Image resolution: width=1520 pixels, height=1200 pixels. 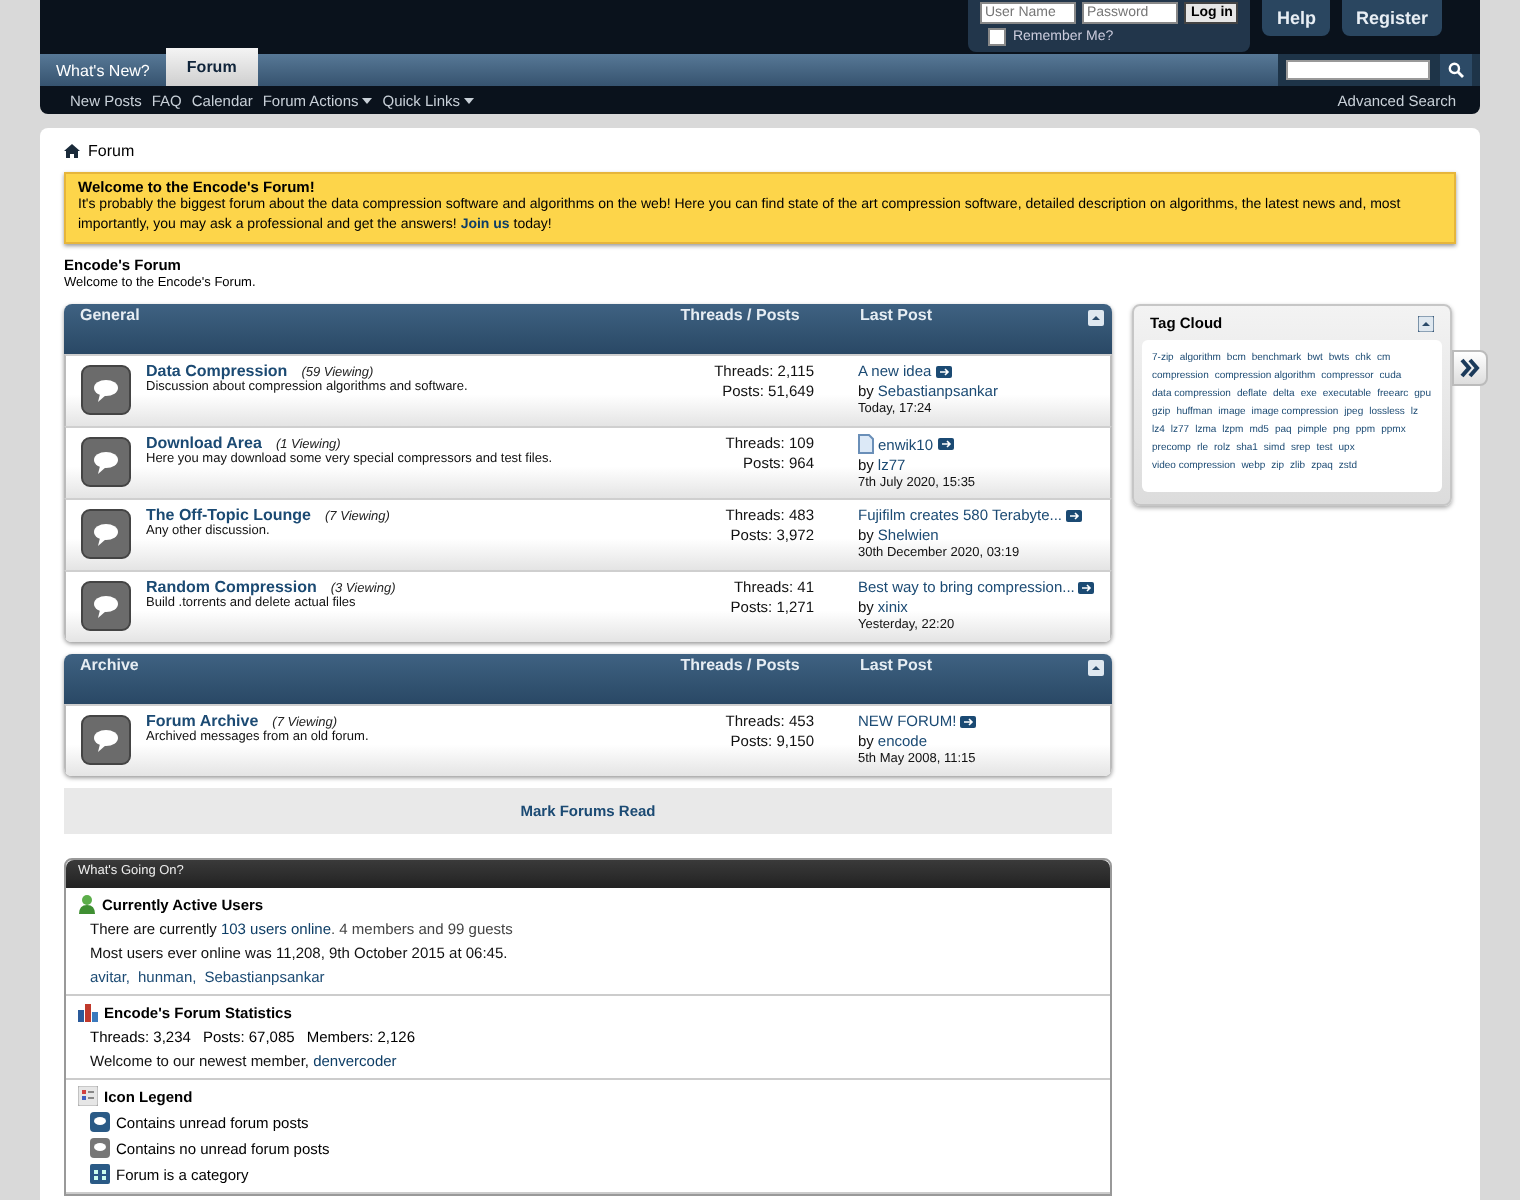 What do you see at coordinates (1391, 18) in the screenshot?
I see `header-button: Register` at bounding box center [1391, 18].